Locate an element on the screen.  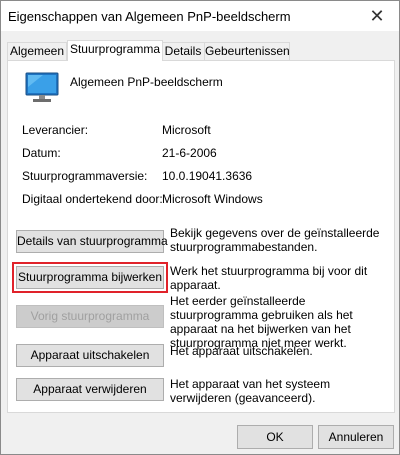
version-label: Stuurprogrammaversie: is located at coordinates (85, 176).